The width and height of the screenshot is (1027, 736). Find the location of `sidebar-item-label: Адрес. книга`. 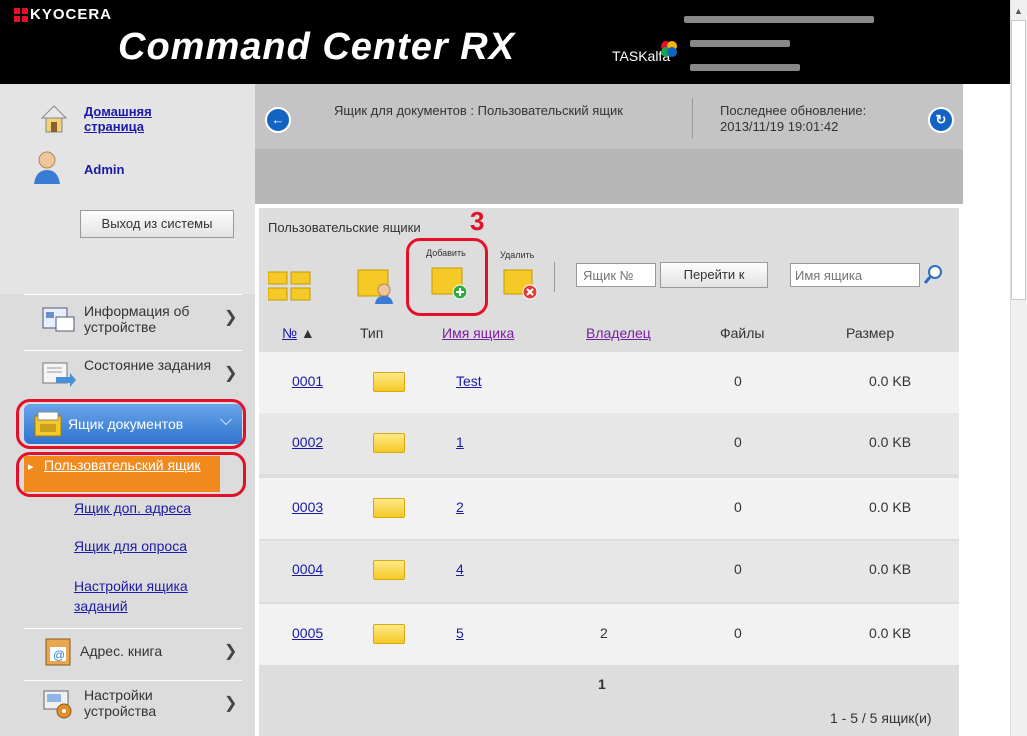

sidebar-item-label: Адрес. книга is located at coordinates (121, 651).